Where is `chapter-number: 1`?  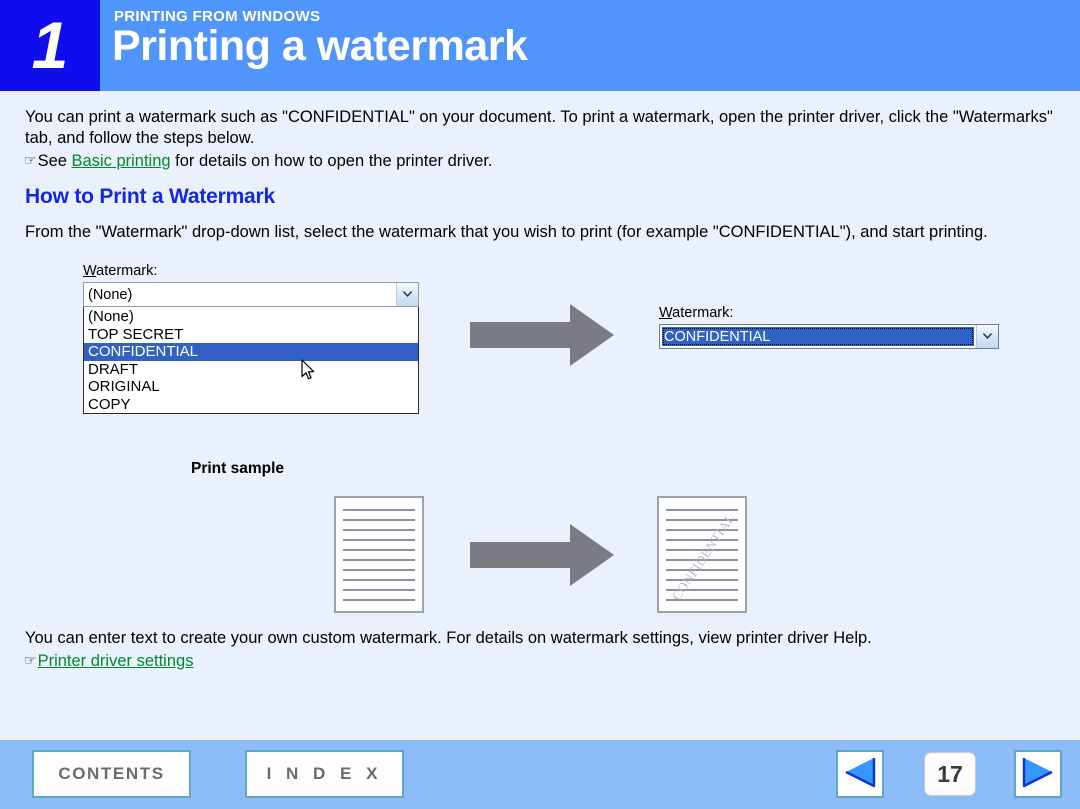 chapter-number: 1 is located at coordinates (50, 45).